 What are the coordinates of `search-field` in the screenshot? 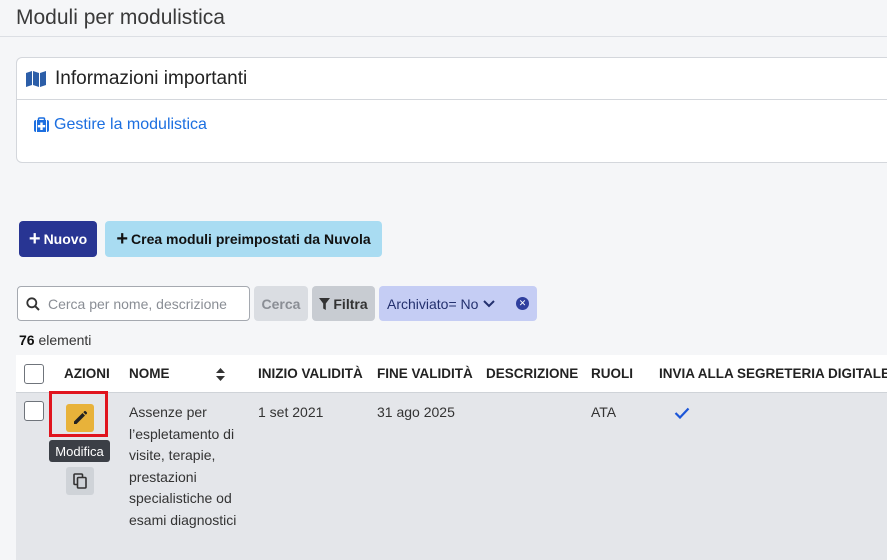 It's located at (133, 303).